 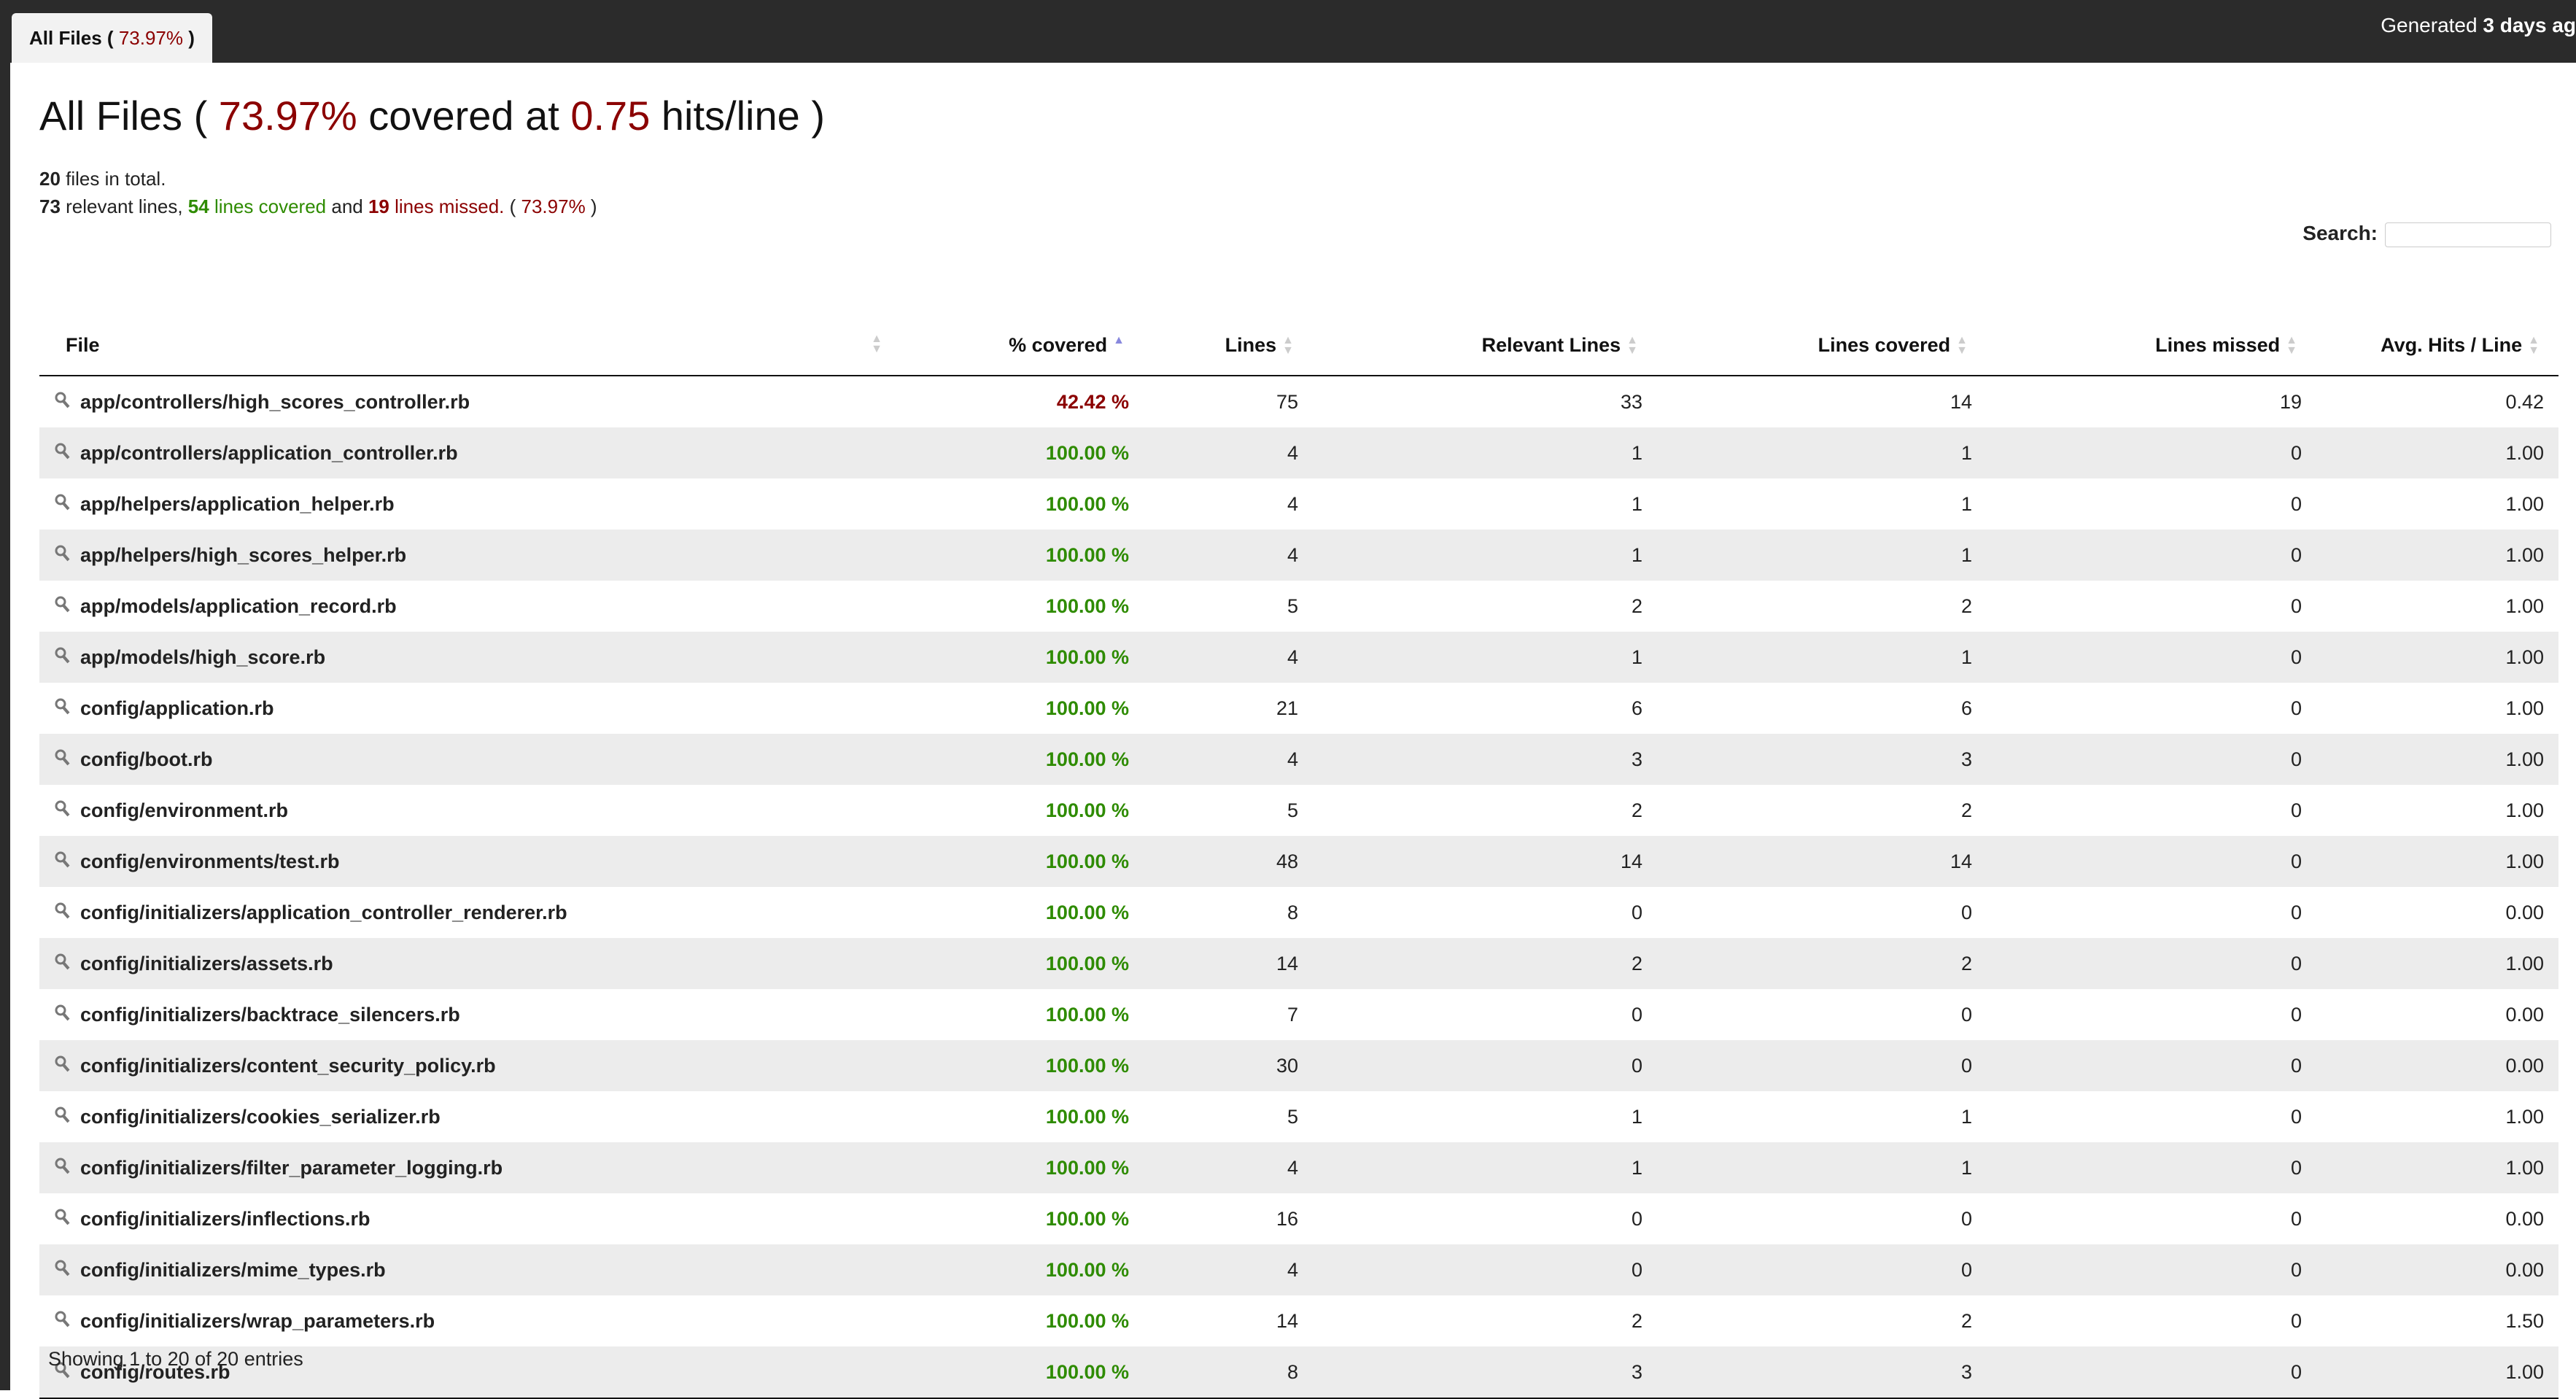 What do you see at coordinates (206, 963) in the screenshot?
I see `file-link: config/initializers/assets.rb` at bounding box center [206, 963].